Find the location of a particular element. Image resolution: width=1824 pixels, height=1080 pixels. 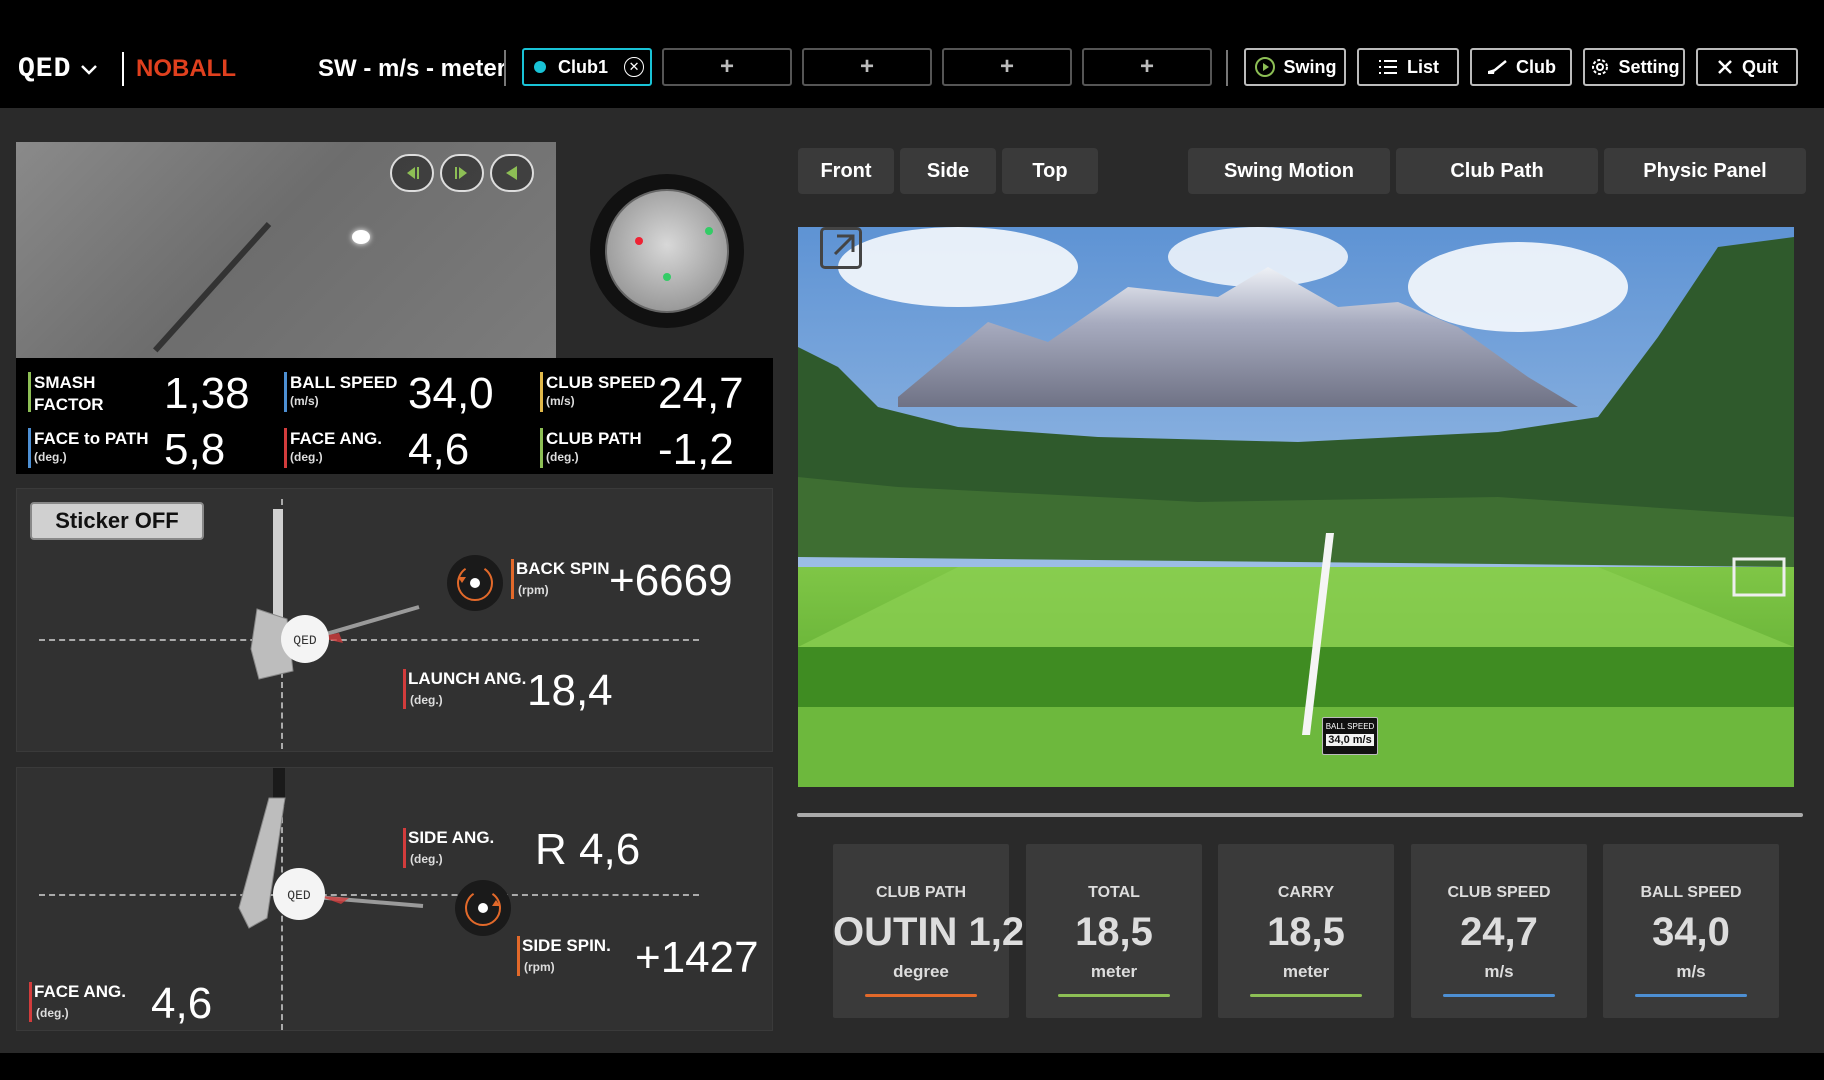

launch-angle-label: LAUNCH ANG. is located at coordinates (467, 678).